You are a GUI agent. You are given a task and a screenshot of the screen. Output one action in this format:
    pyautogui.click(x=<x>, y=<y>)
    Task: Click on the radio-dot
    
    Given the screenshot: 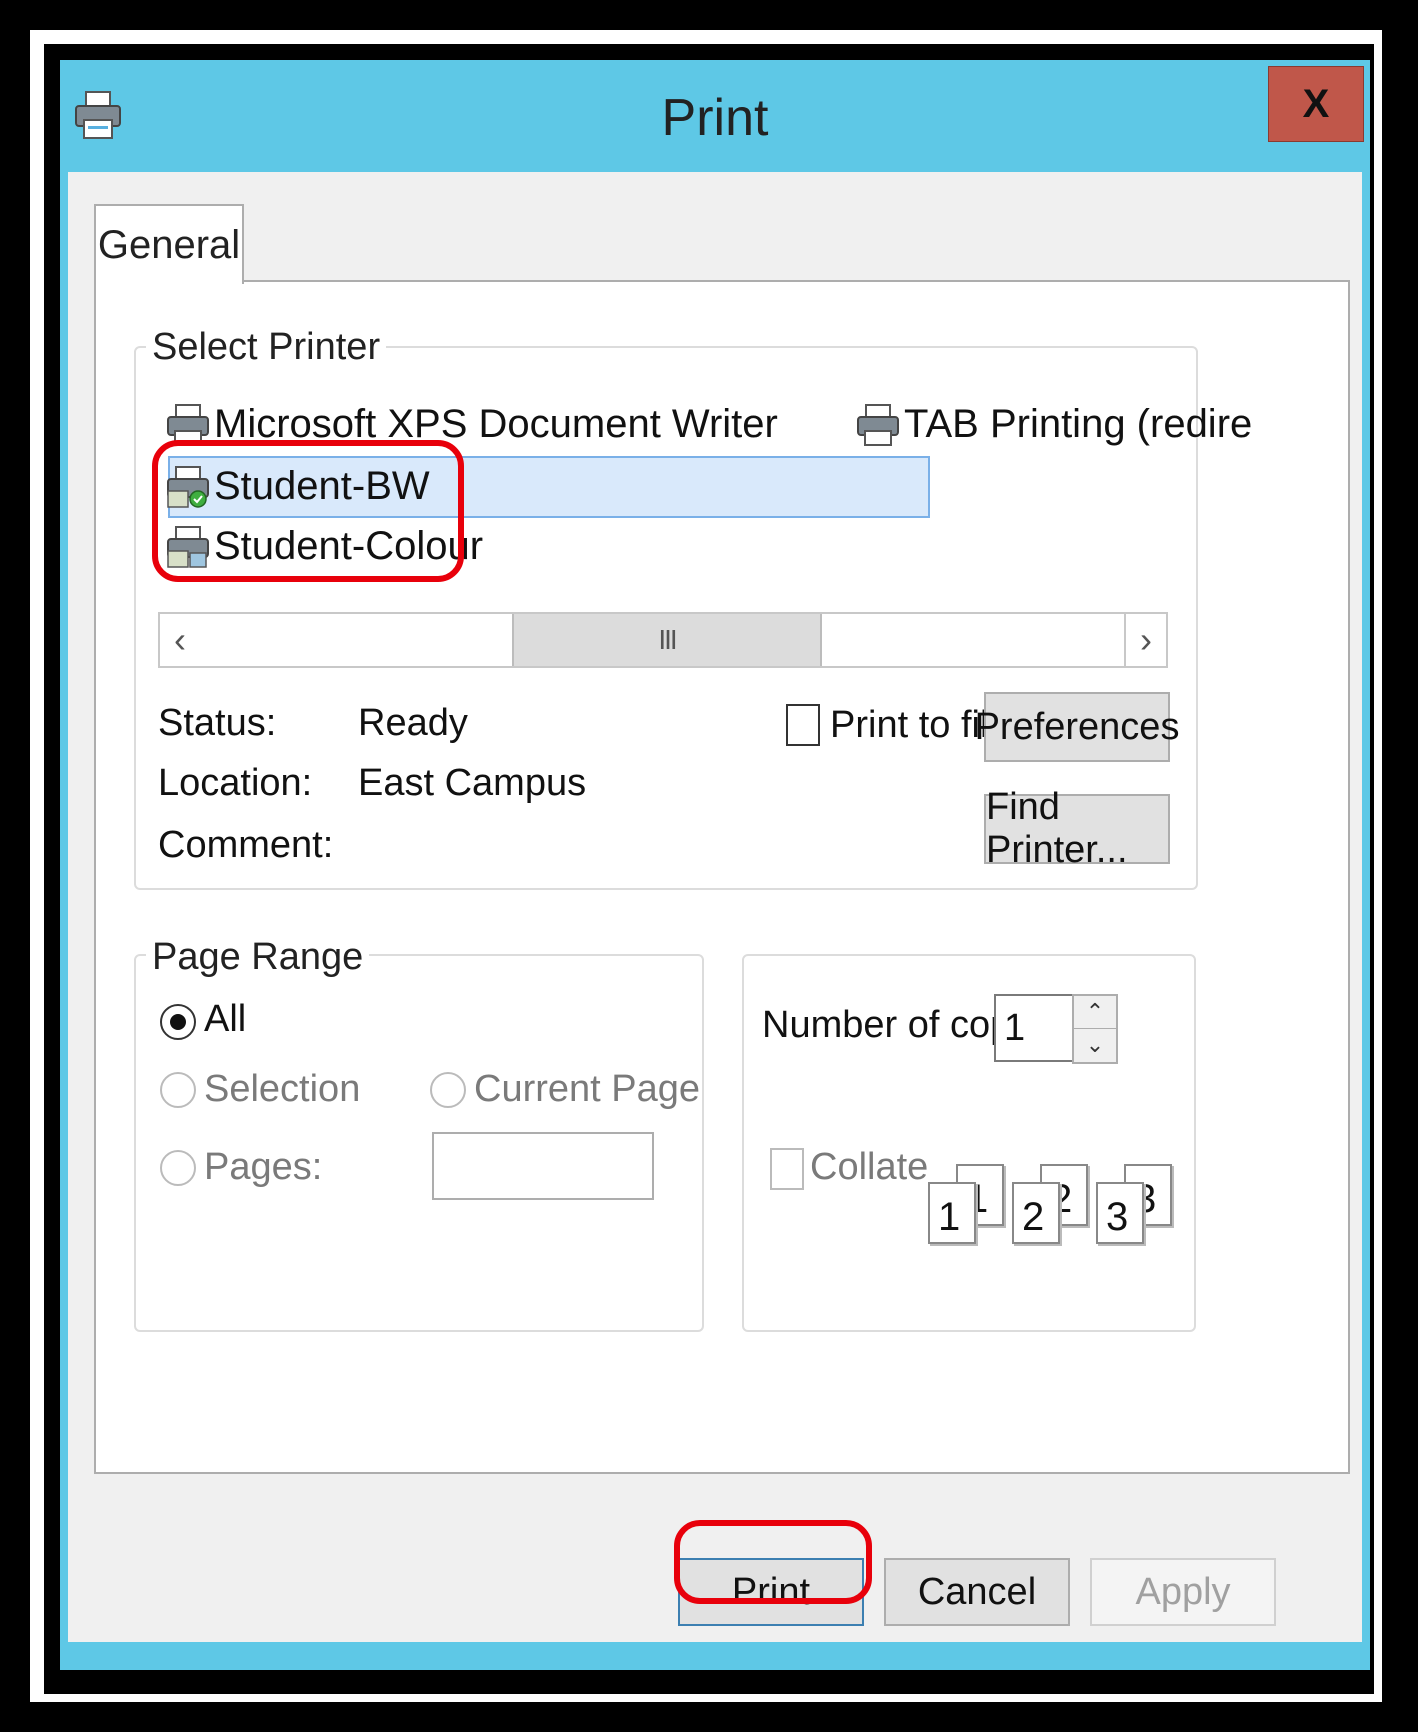 What is the action you would take?
    pyautogui.click(x=178, y=1022)
    